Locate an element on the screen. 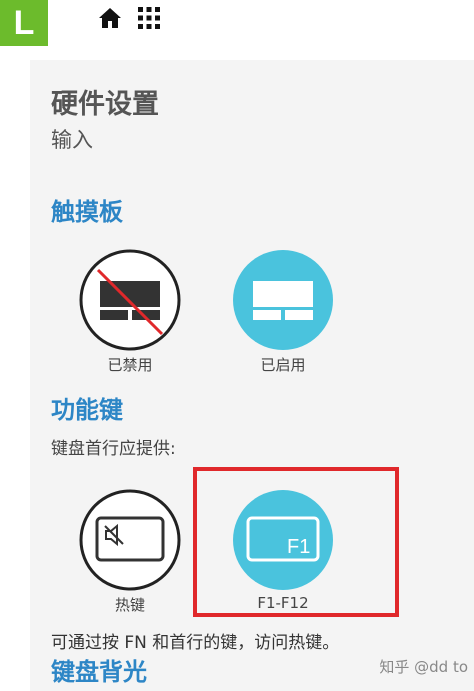  hotkey-mute-icon is located at coordinates (130, 540).